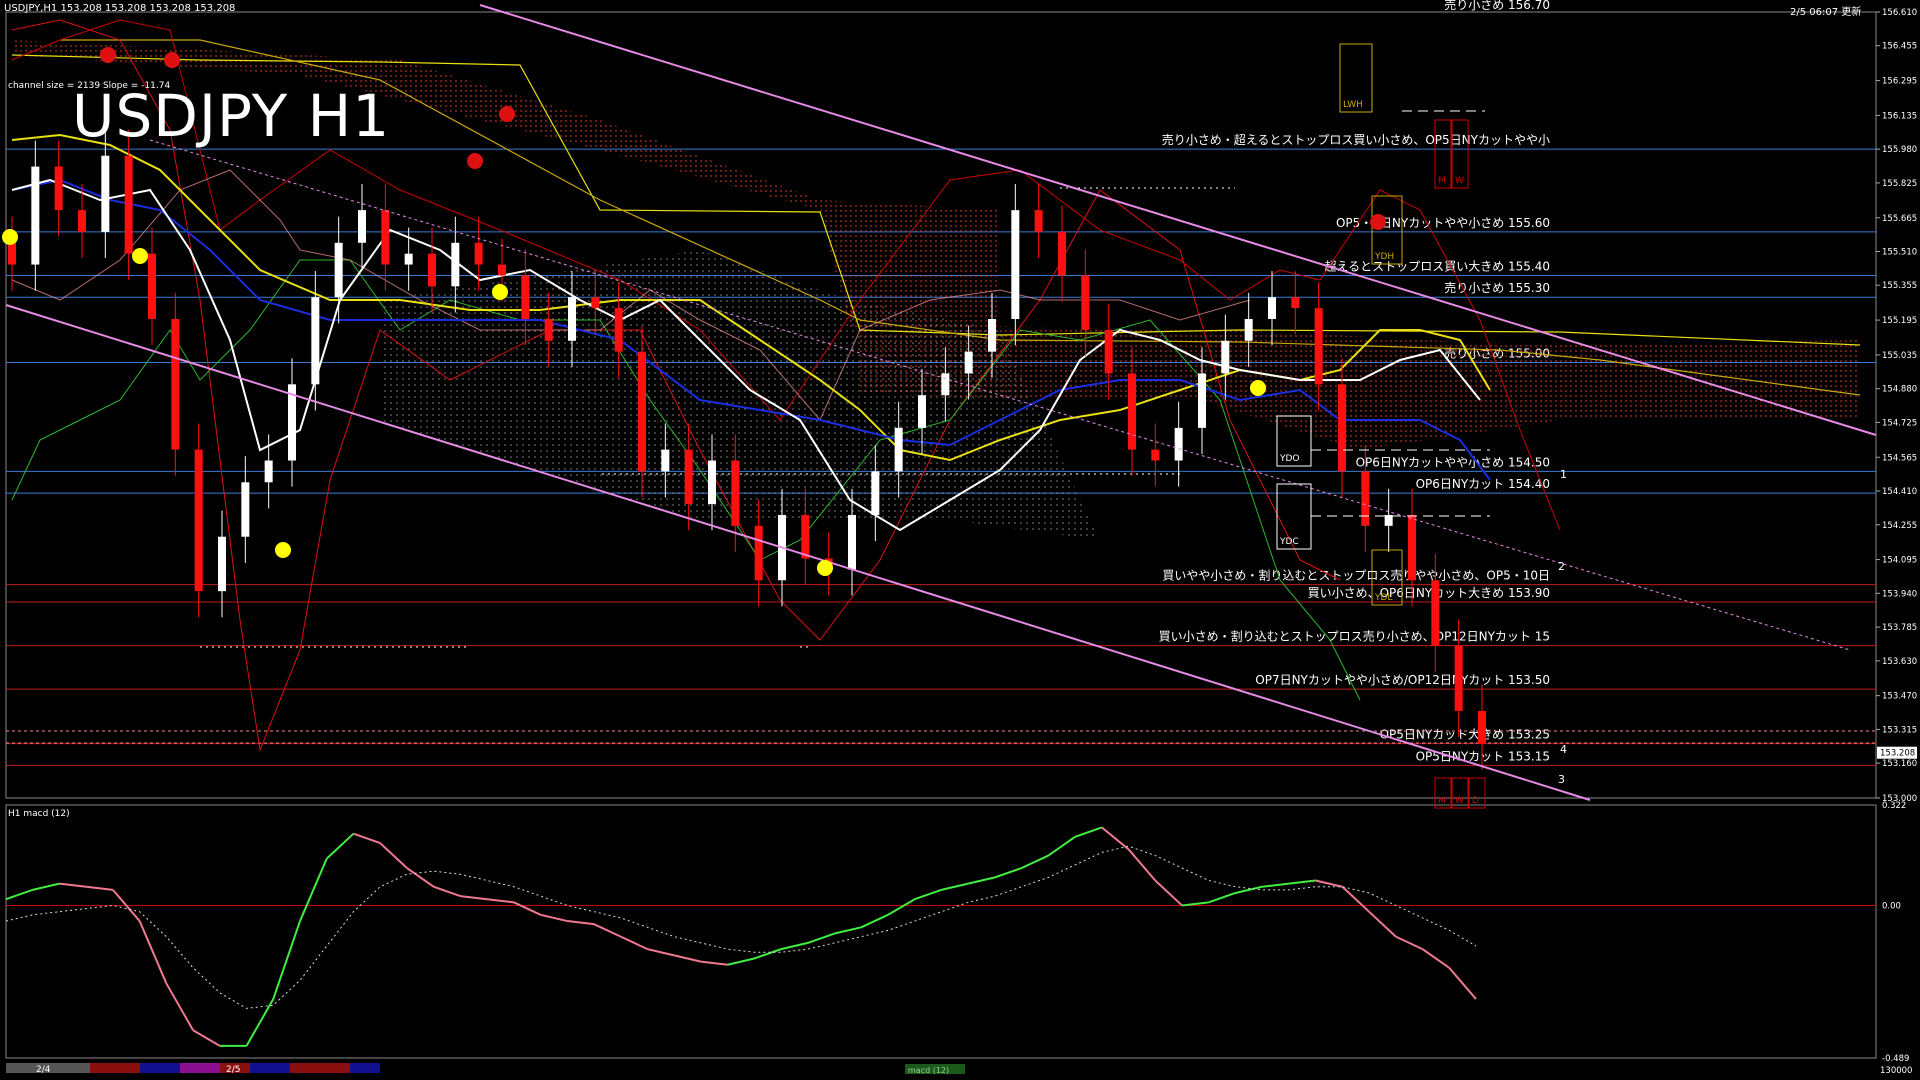 Image resolution: width=1920 pixels, height=1080 pixels. What do you see at coordinates (1465, 735) in the screenshot?
I see `level-label: OP5日NYカット大きめ 153.25` at bounding box center [1465, 735].